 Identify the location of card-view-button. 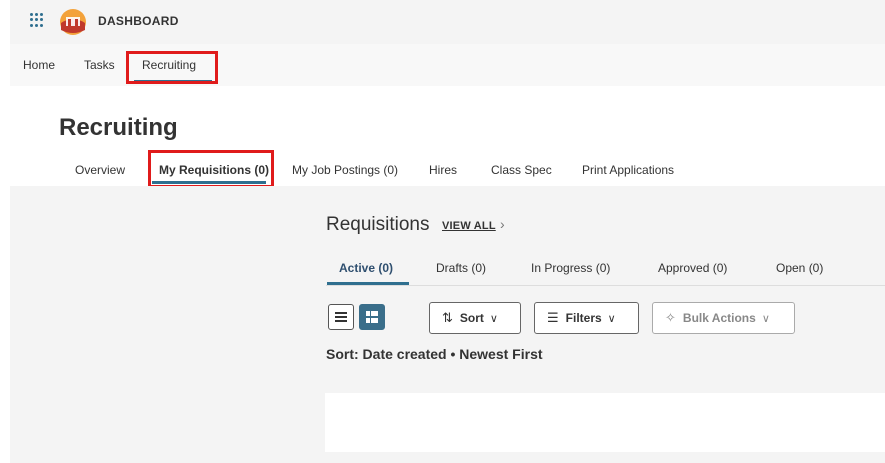
(372, 317).